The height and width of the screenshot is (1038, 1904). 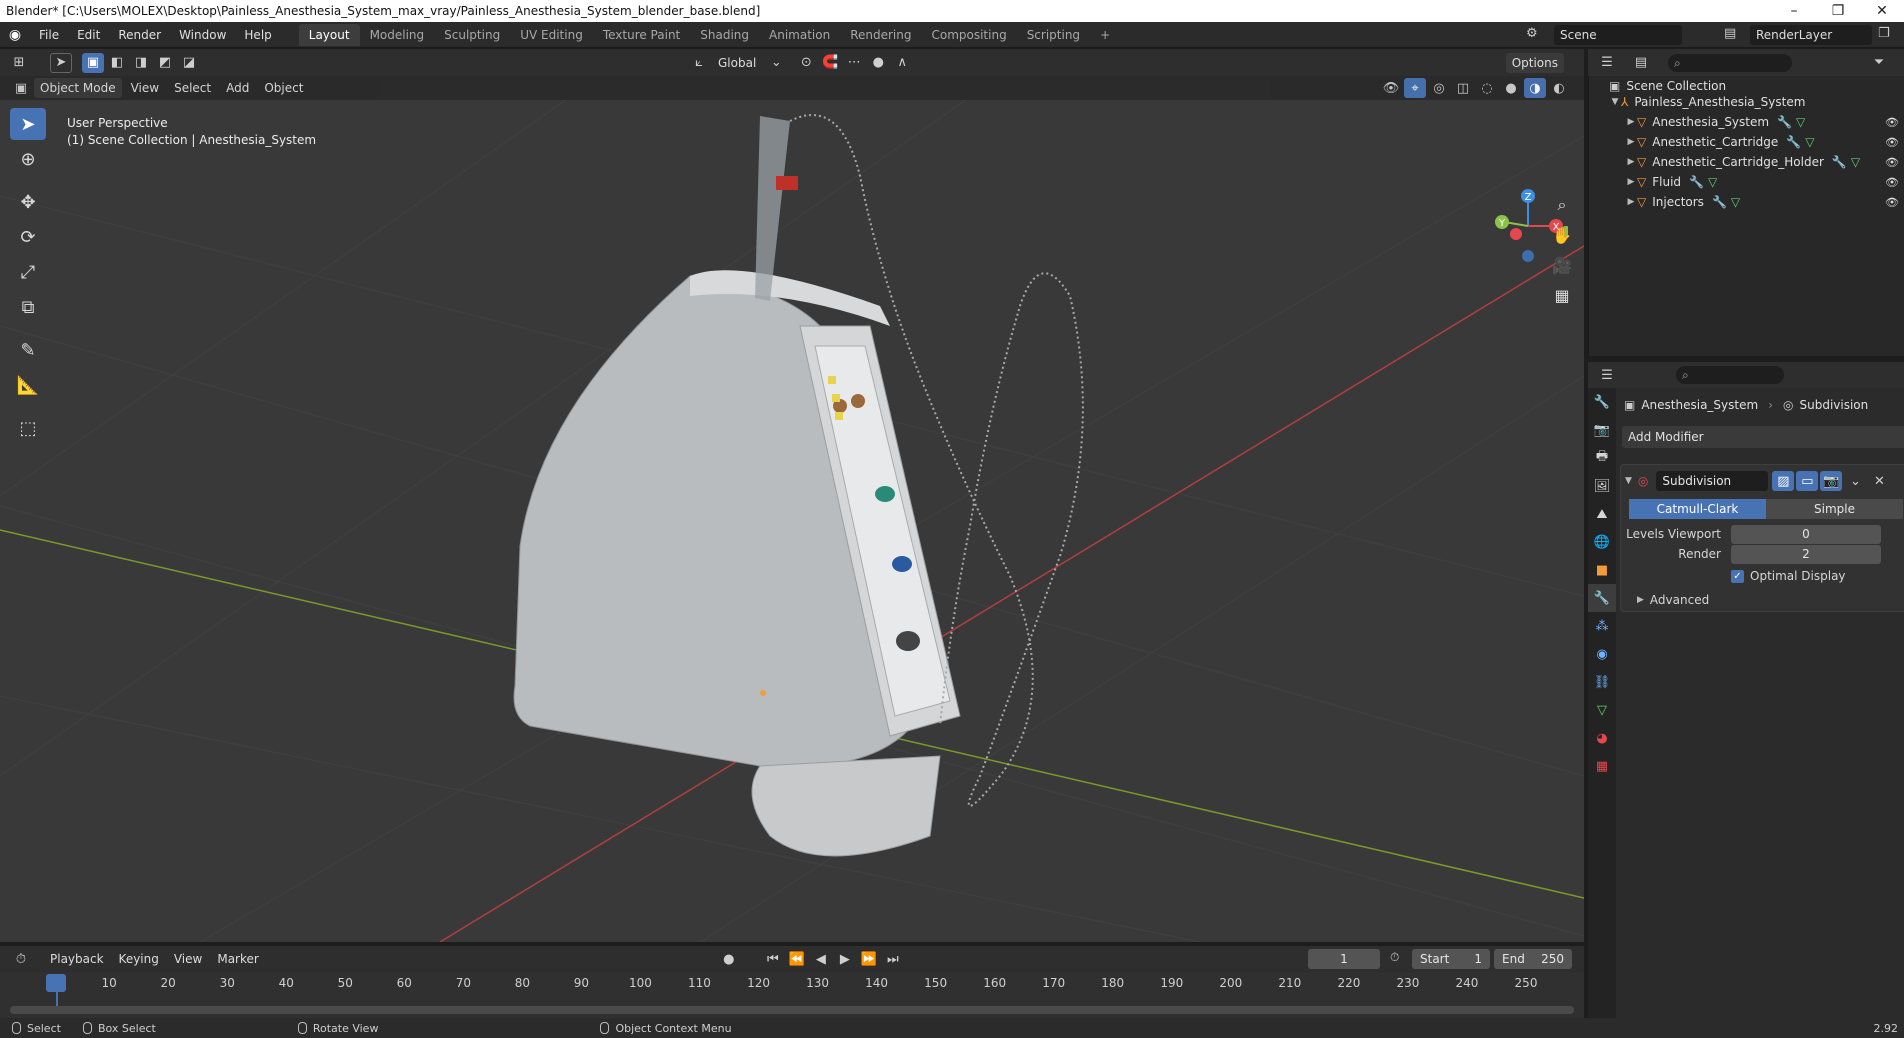 What do you see at coordinates (1602, 682) in the screenshot?
I see `constraints-tab-icon: ⛓` at bounding box center [1602, 682].